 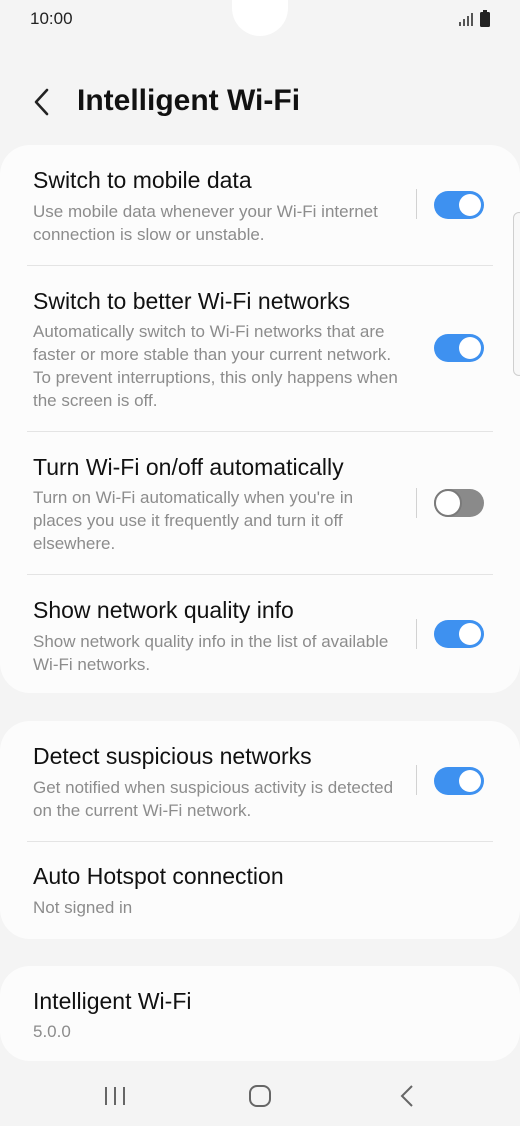 I want to click on turn-wifi-on-off-toggle, so click(x=459, y=503).